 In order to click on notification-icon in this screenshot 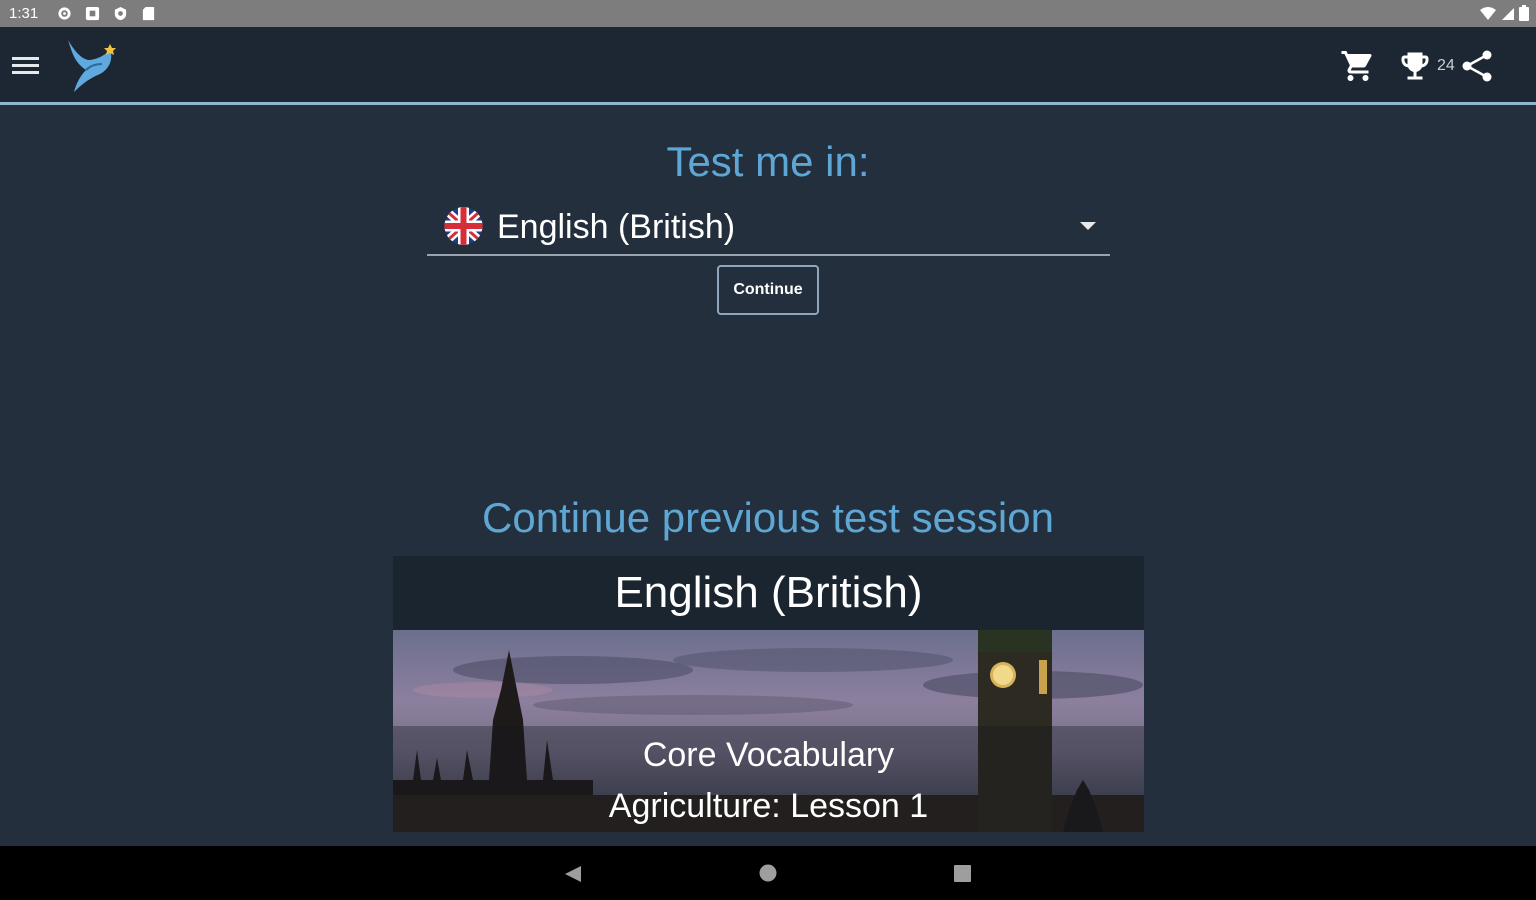, I will do `click(92, 13)`.